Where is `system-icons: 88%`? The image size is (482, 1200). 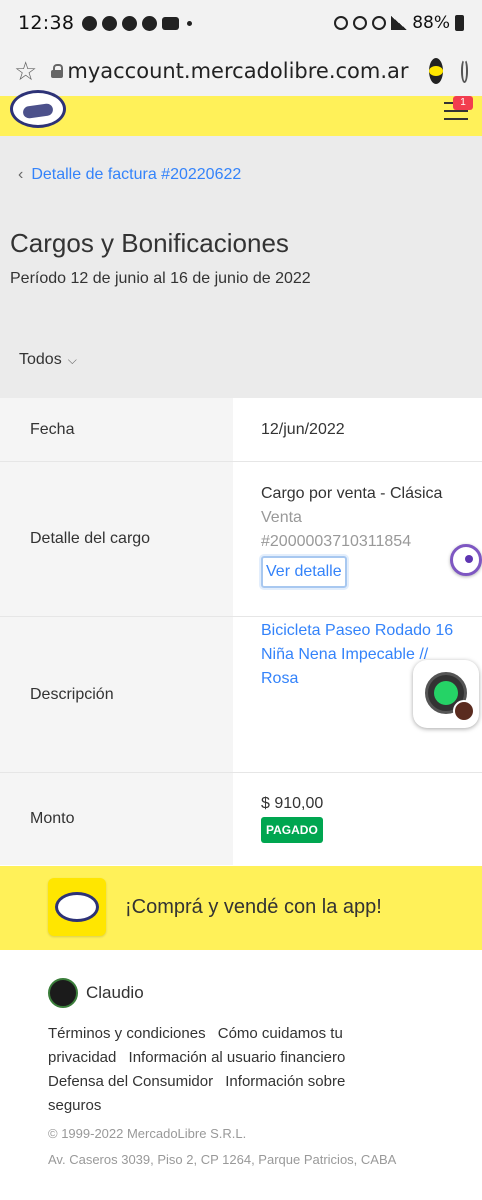 system-icons: 88% is located at coordinates (399, 23).